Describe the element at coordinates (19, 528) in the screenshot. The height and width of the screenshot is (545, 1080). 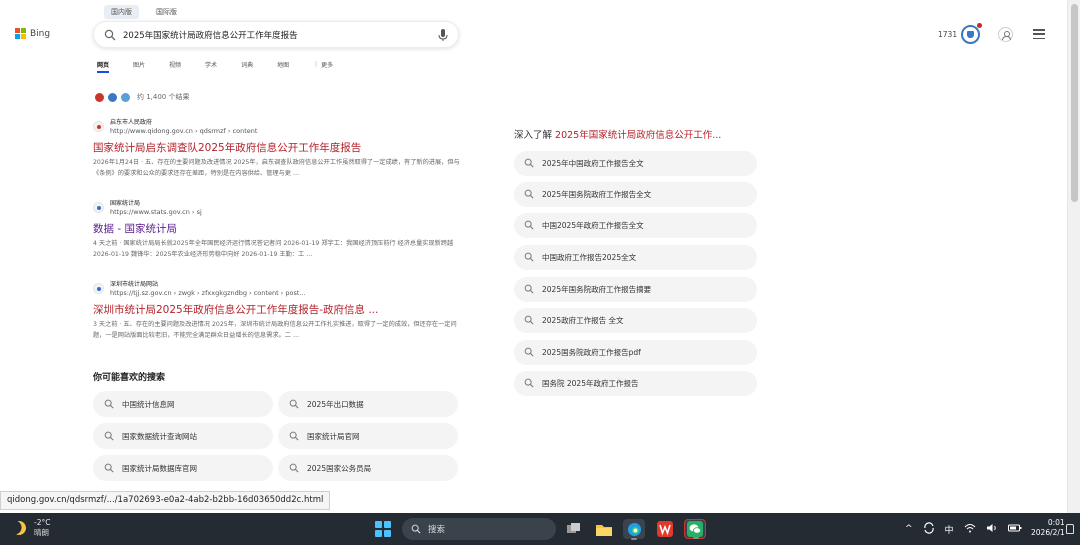
I see `moon-icon` at that location.